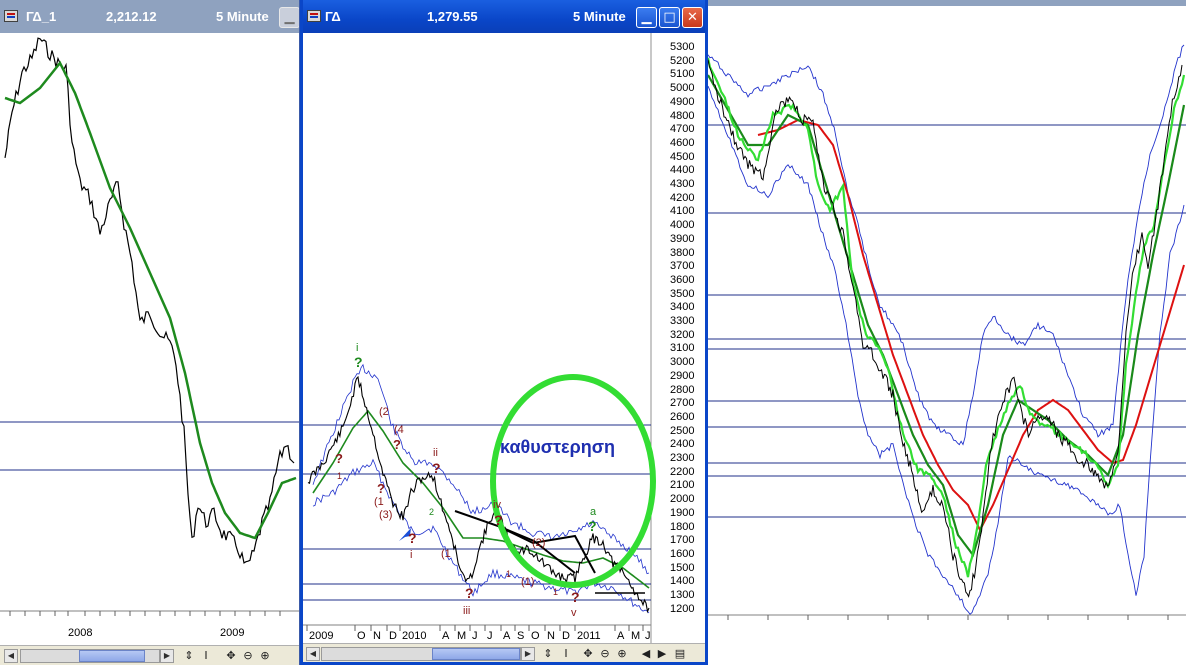 Image resolution: width=1186 pixels, height=665 pixels. I want to click on price-axis-label: 5300, so click(682, 47).